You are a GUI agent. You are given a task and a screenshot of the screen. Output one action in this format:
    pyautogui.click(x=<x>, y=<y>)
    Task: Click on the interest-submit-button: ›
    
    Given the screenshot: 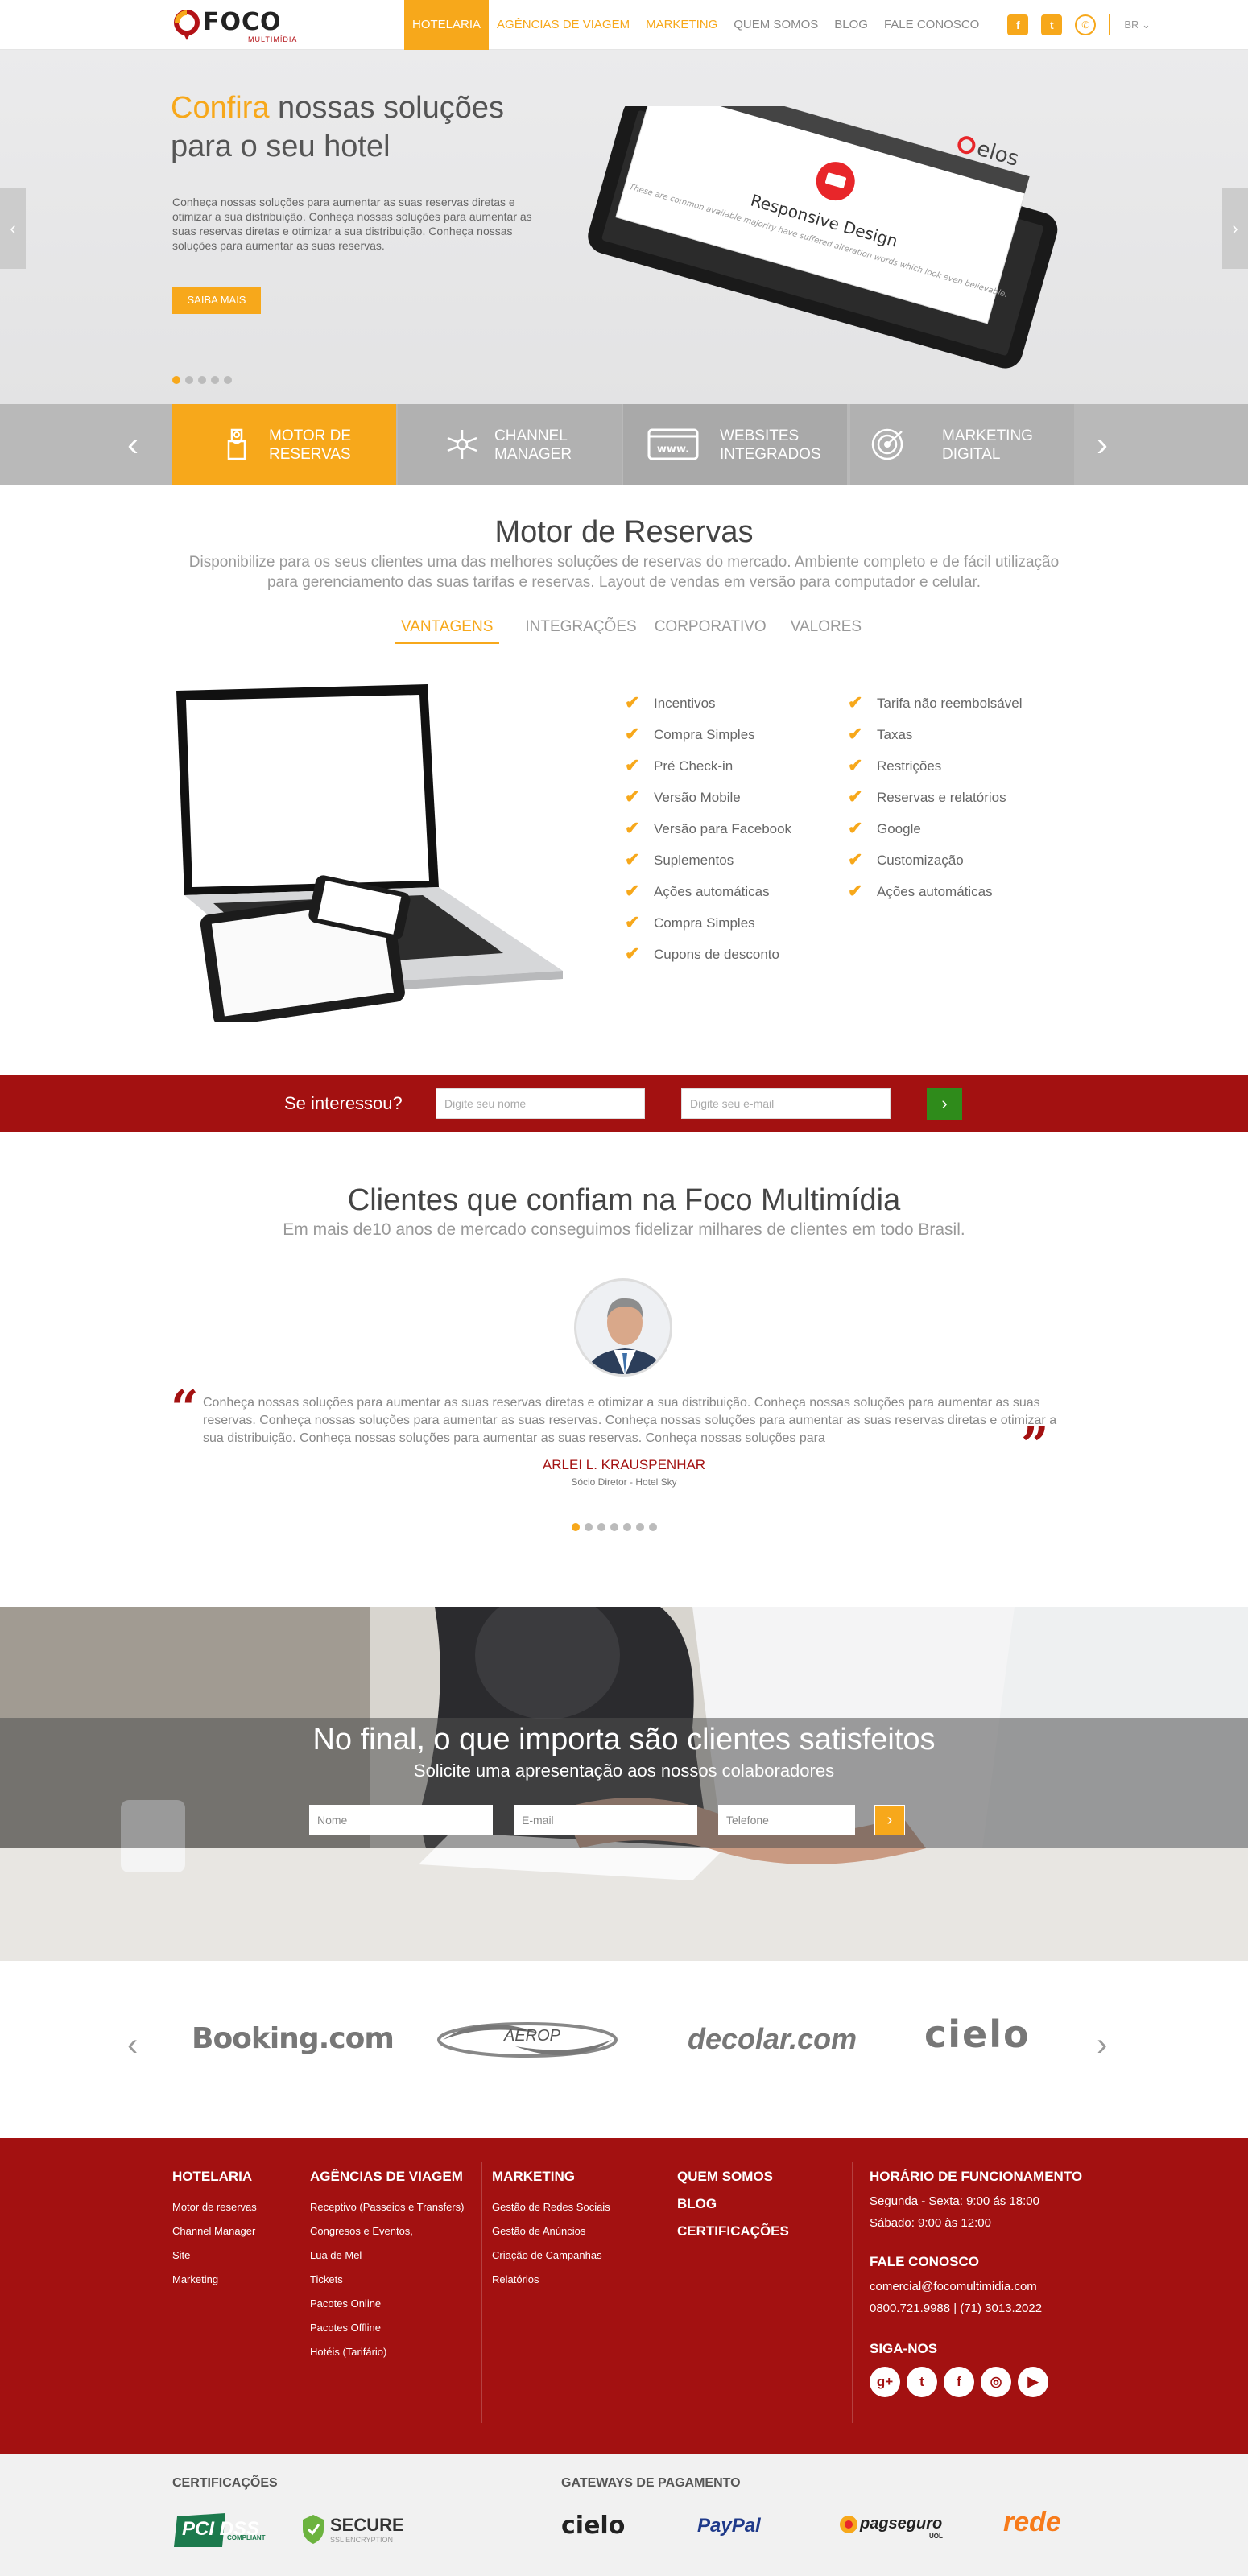 What is the action you would take?
    pyautogui.click(x=945, y=1104)
    